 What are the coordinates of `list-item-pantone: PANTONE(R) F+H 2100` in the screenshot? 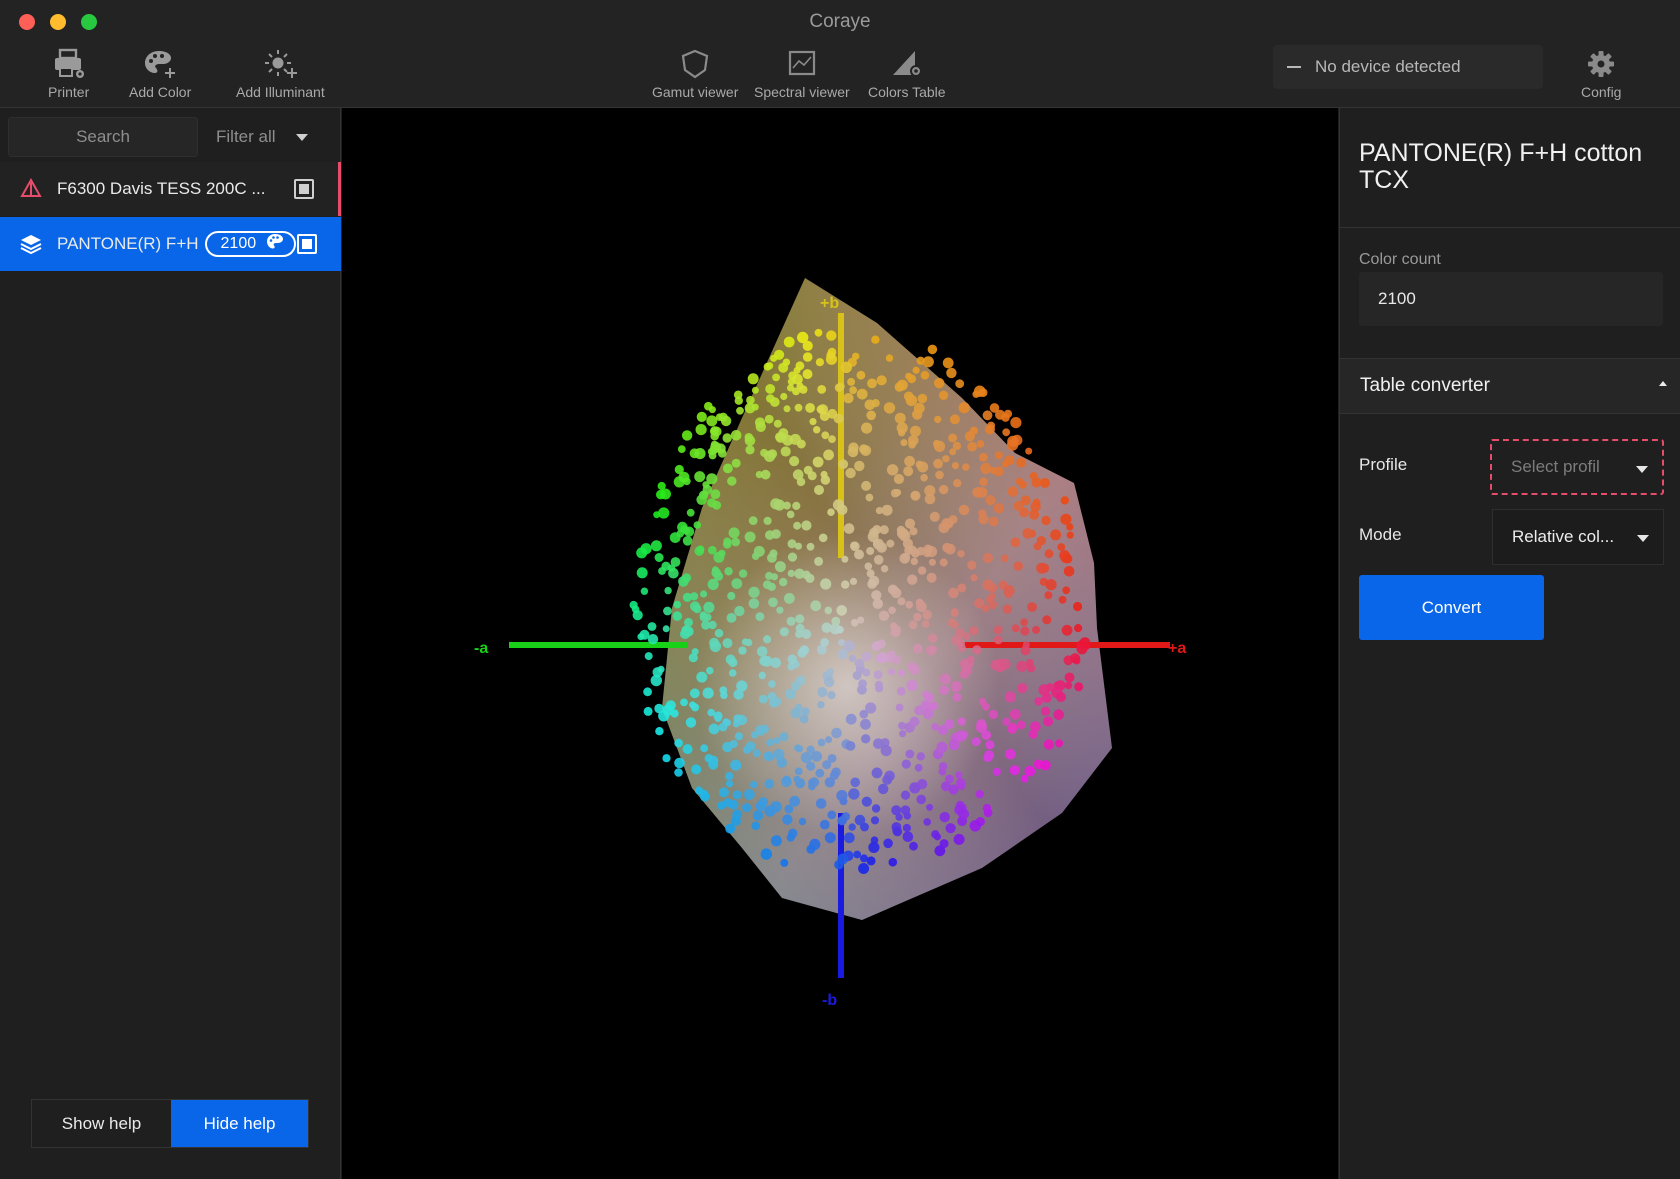 It's located at (170, 244).